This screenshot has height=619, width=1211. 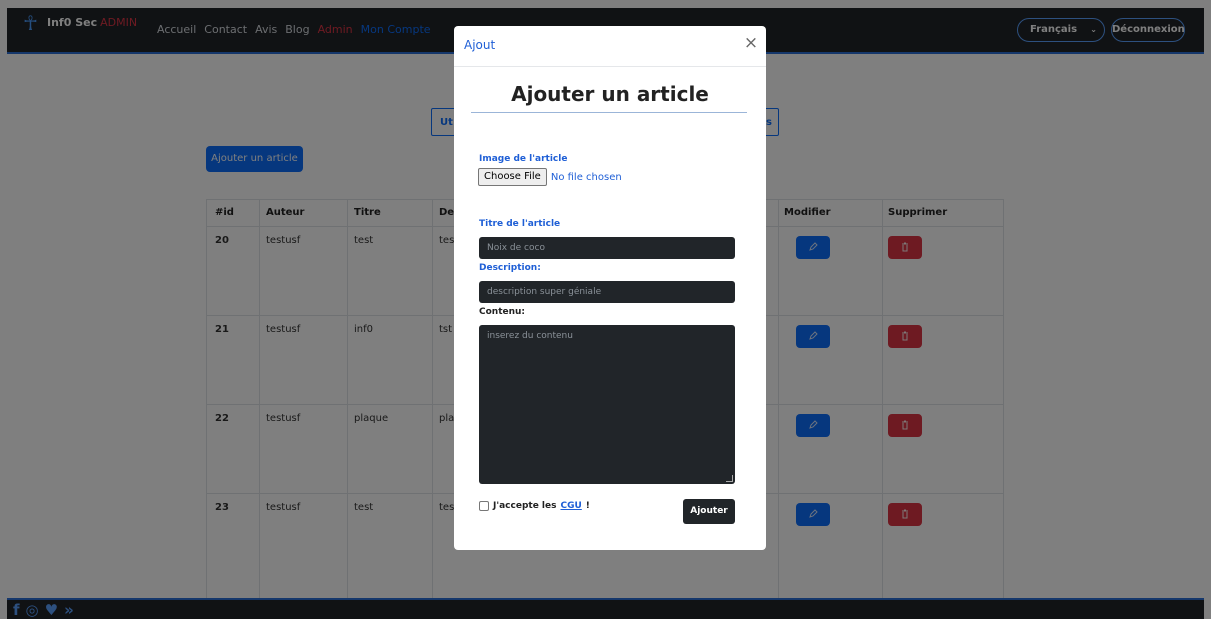 I want to click on submit-button: Ajouter, so click(x=709, y=511).